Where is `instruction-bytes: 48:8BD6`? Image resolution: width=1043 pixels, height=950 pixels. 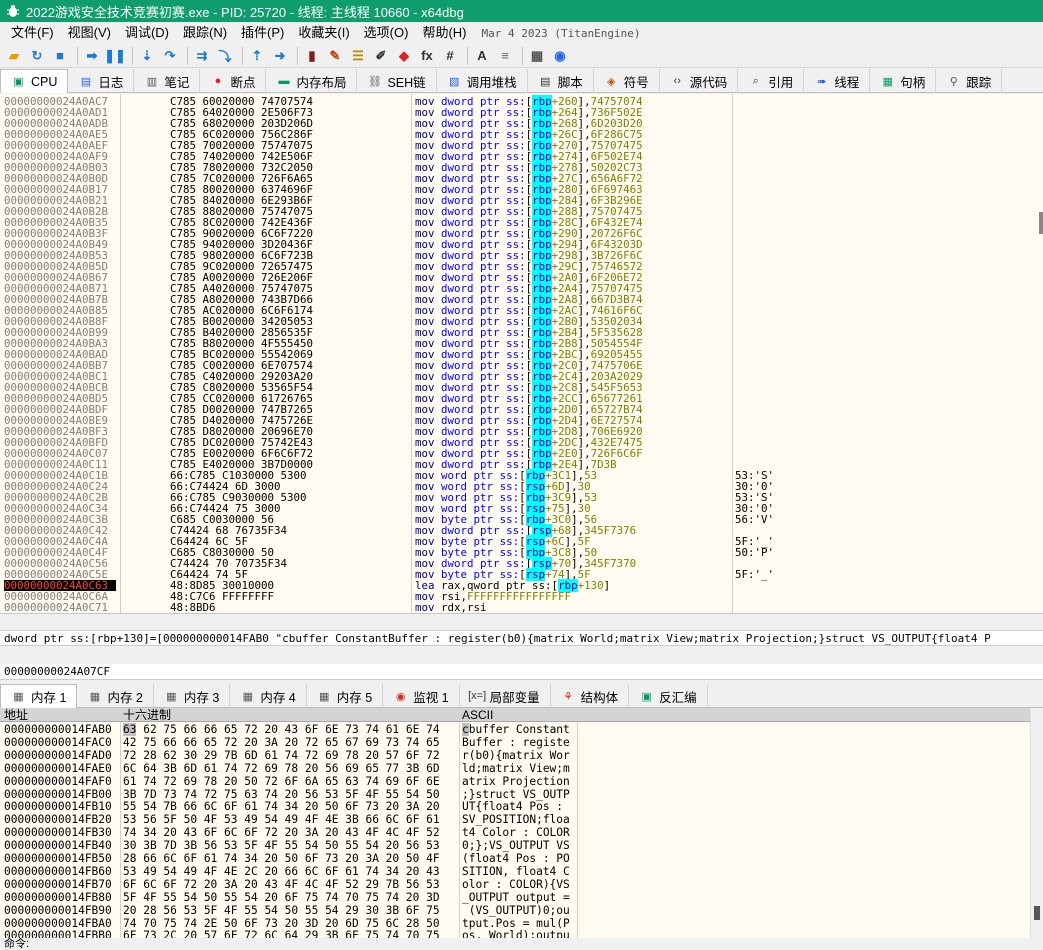
instruction-bytes: 48:8BD6 is located at coordinates (193, 607).